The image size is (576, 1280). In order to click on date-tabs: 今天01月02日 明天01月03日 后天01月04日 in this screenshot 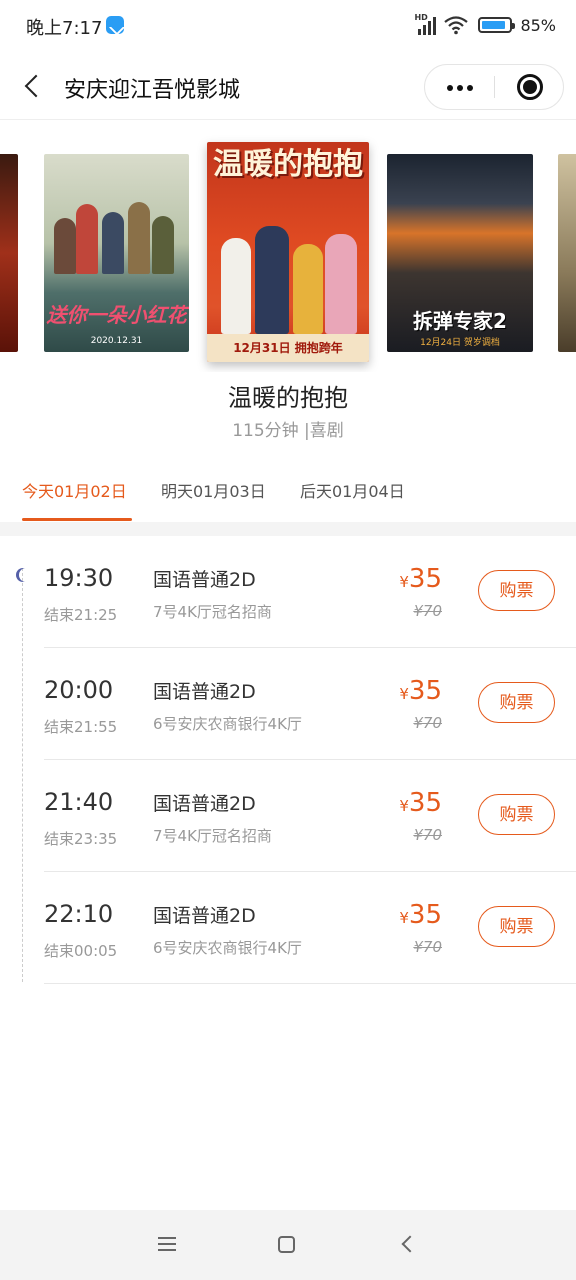, I will do `click(288, 495)`.